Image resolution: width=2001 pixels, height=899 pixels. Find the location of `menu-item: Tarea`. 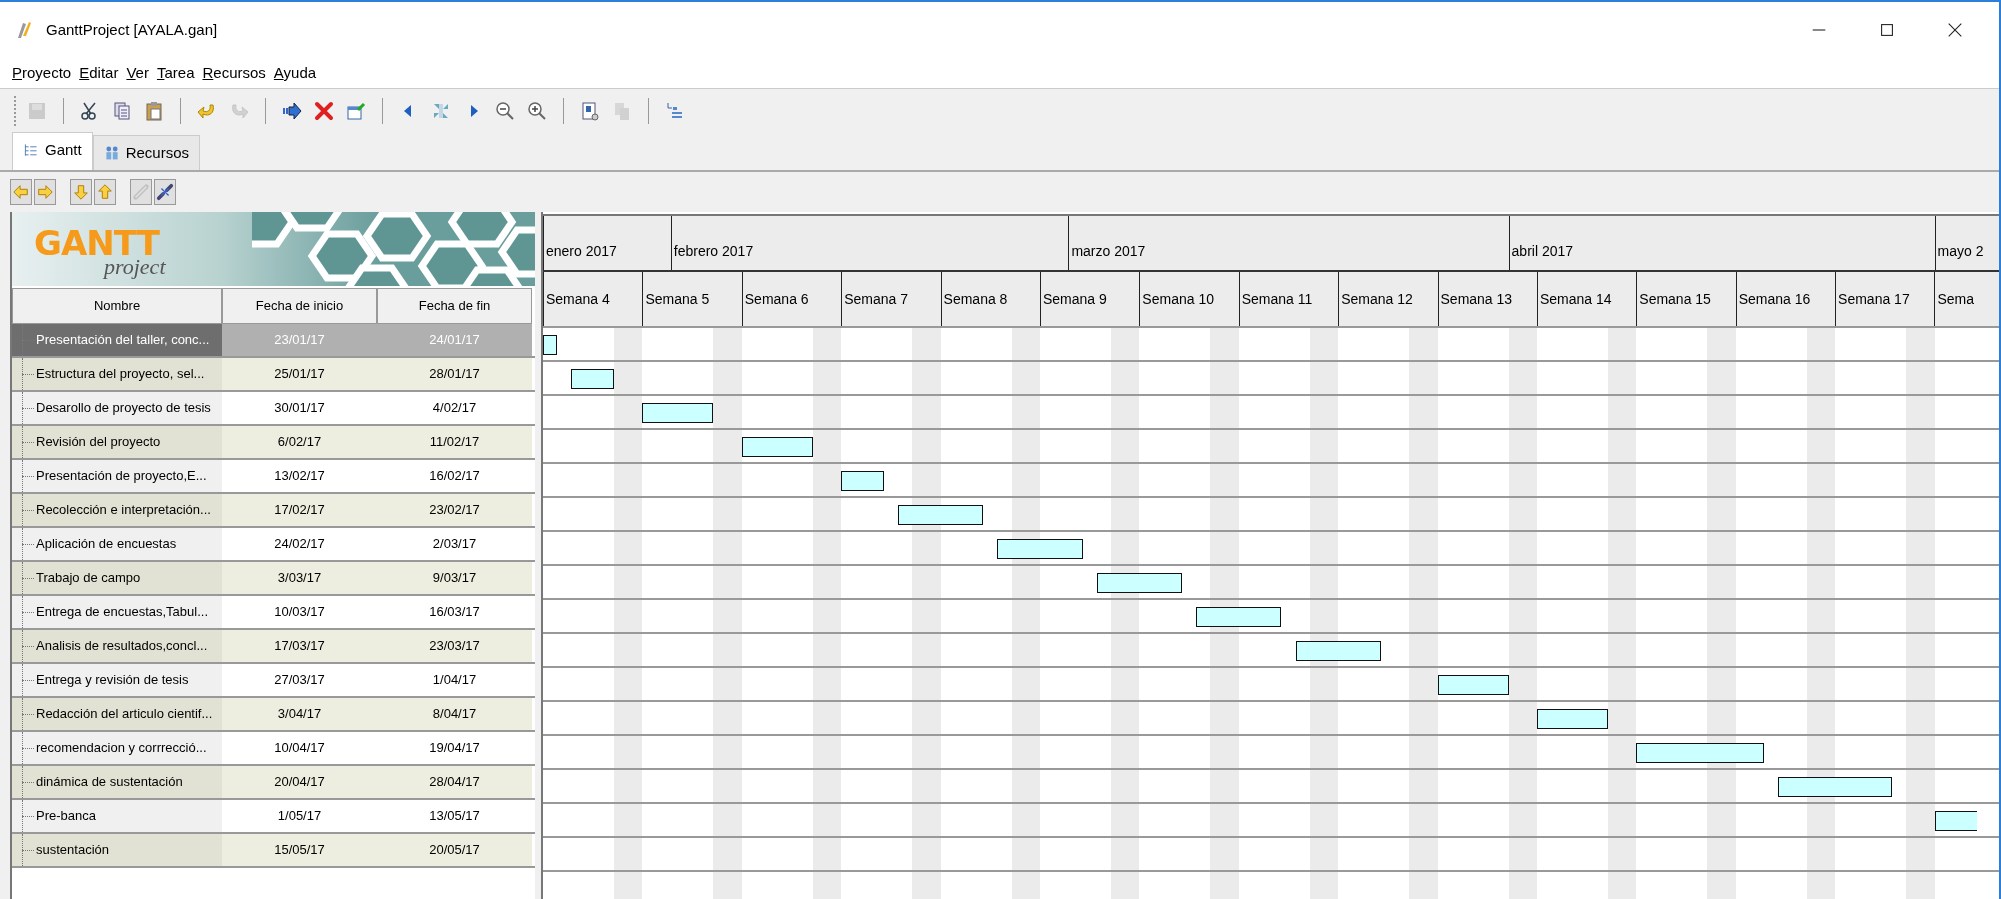

menu-item: Tarea is located at coordinates (175, 73).